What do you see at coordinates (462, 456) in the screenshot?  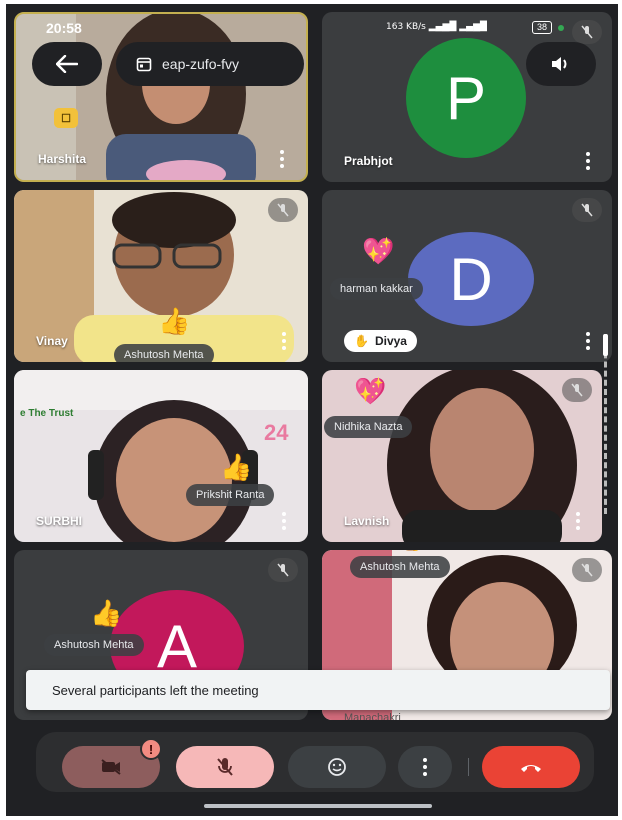 I see `participant-tile-lavnish: 💖 Nidhika Nazta Lavnish` at bounding box center [462, 456].